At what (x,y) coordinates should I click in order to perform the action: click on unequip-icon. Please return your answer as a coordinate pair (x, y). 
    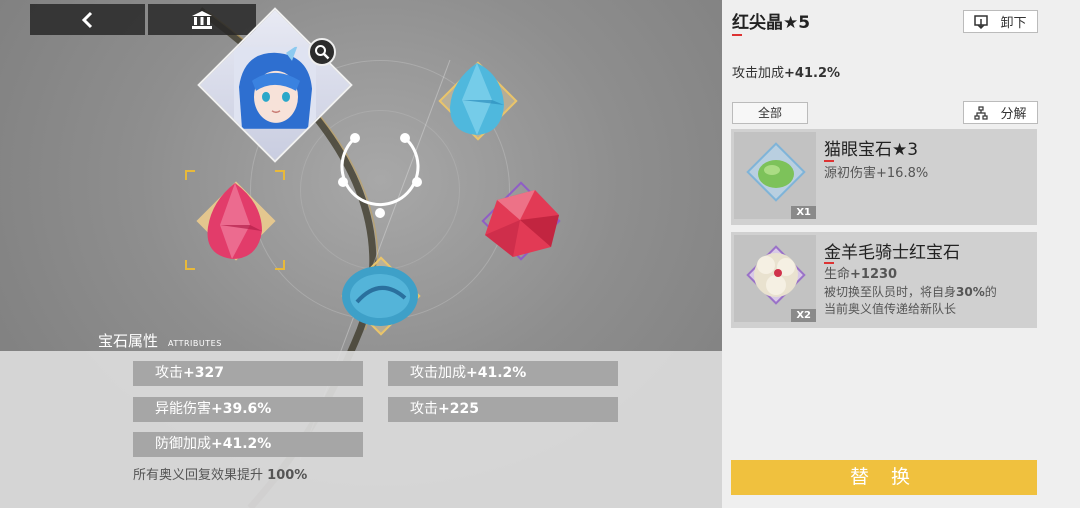
    Looking at the image, I should click on (981, 21).